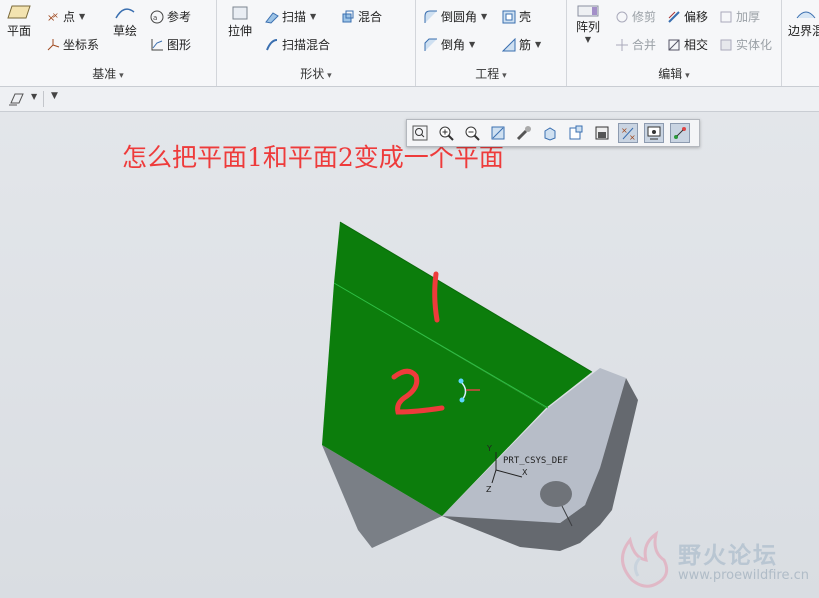 The width and height of the screenshot is (819, 598). What do you see at coordinates (525, 472) in the screenshot?
I see `csys-x-label: X` at bounding box center [525, 472].